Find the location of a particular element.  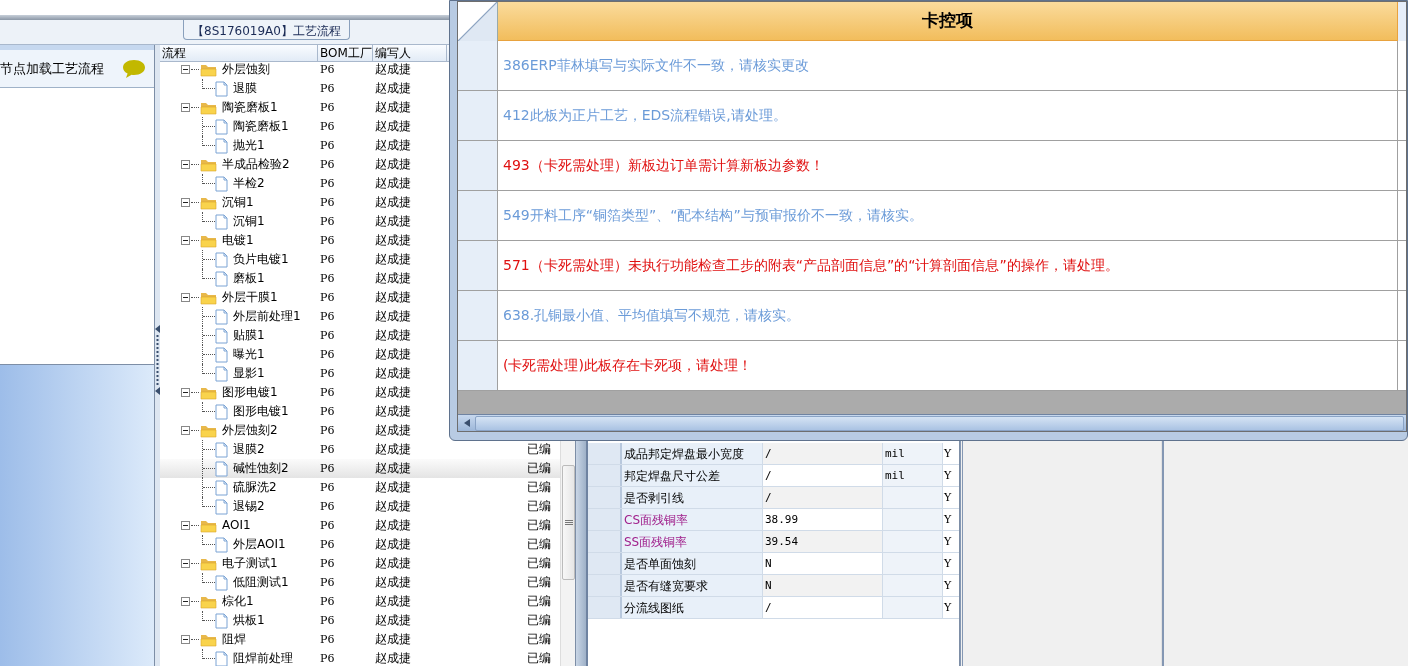

tree-row: 阻焊 P6 赵成捷 已编 is located at coordinates (360, 639).